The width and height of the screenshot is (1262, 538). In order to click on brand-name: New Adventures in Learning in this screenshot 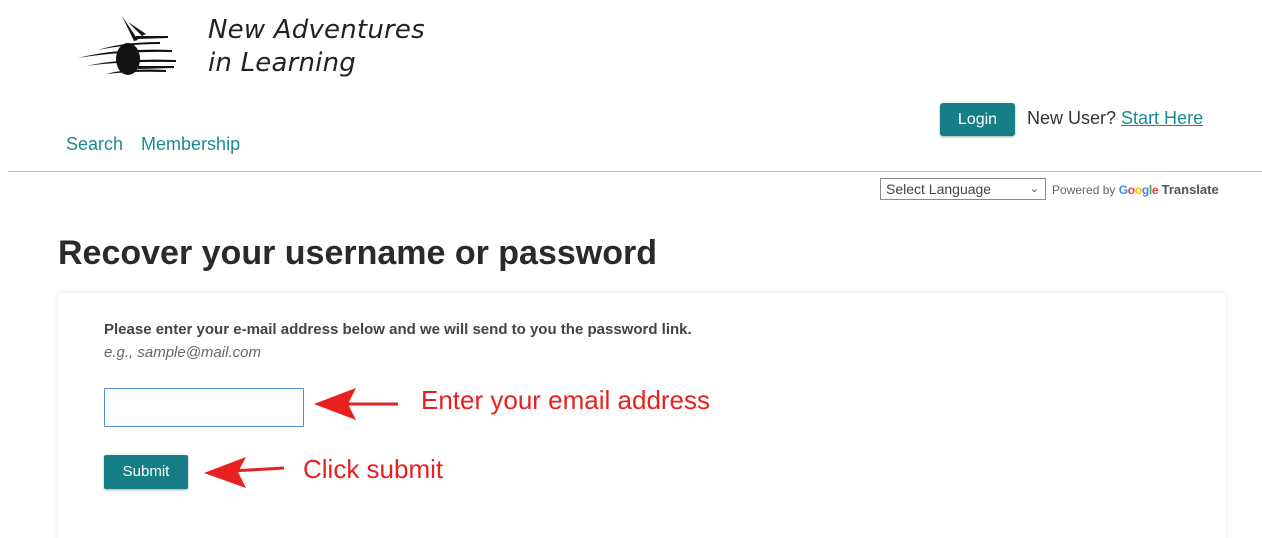, I will do `click(316, 47)`.